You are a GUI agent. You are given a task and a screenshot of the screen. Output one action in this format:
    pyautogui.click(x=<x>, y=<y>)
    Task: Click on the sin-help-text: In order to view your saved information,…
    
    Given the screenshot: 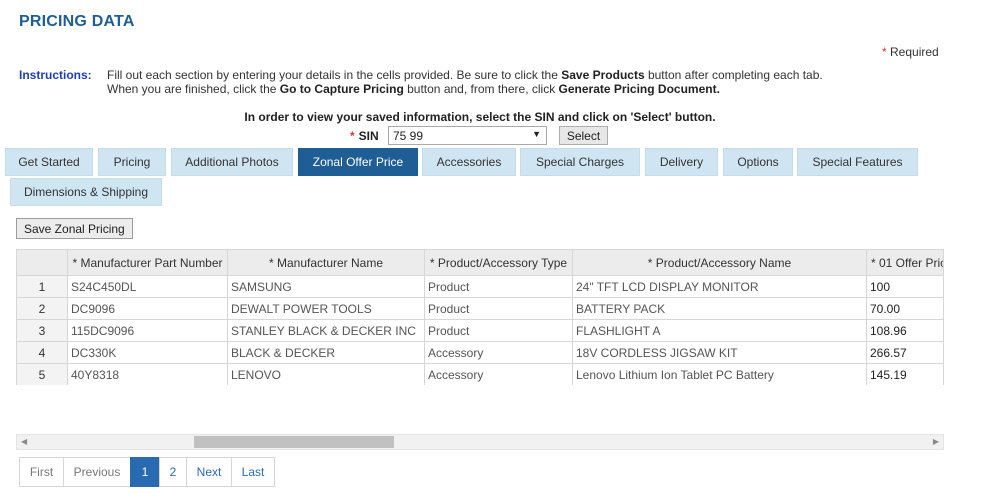 What is the action you would take?
    pyautogui.click(x=480, y=117)
    